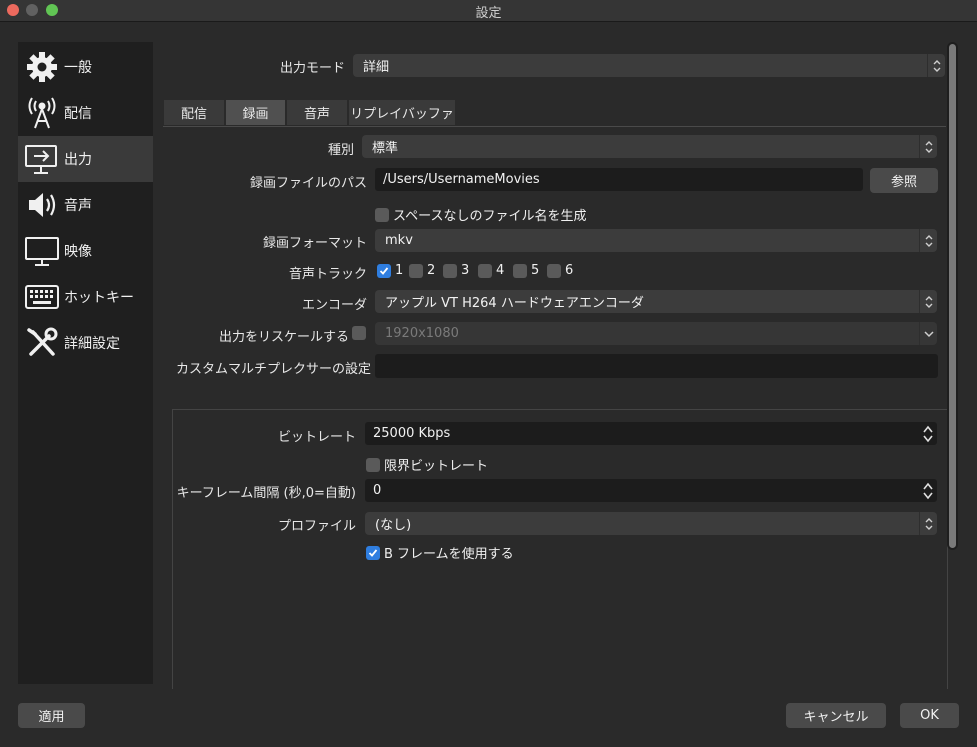 The width and height of the screenshot is (977, 747). What do you see at coordinates (656, 301) in the screenshot?
I see `encoder-select: アップル VT H264 ハードウェアエンコーダ` at bounding box center [656, 301].